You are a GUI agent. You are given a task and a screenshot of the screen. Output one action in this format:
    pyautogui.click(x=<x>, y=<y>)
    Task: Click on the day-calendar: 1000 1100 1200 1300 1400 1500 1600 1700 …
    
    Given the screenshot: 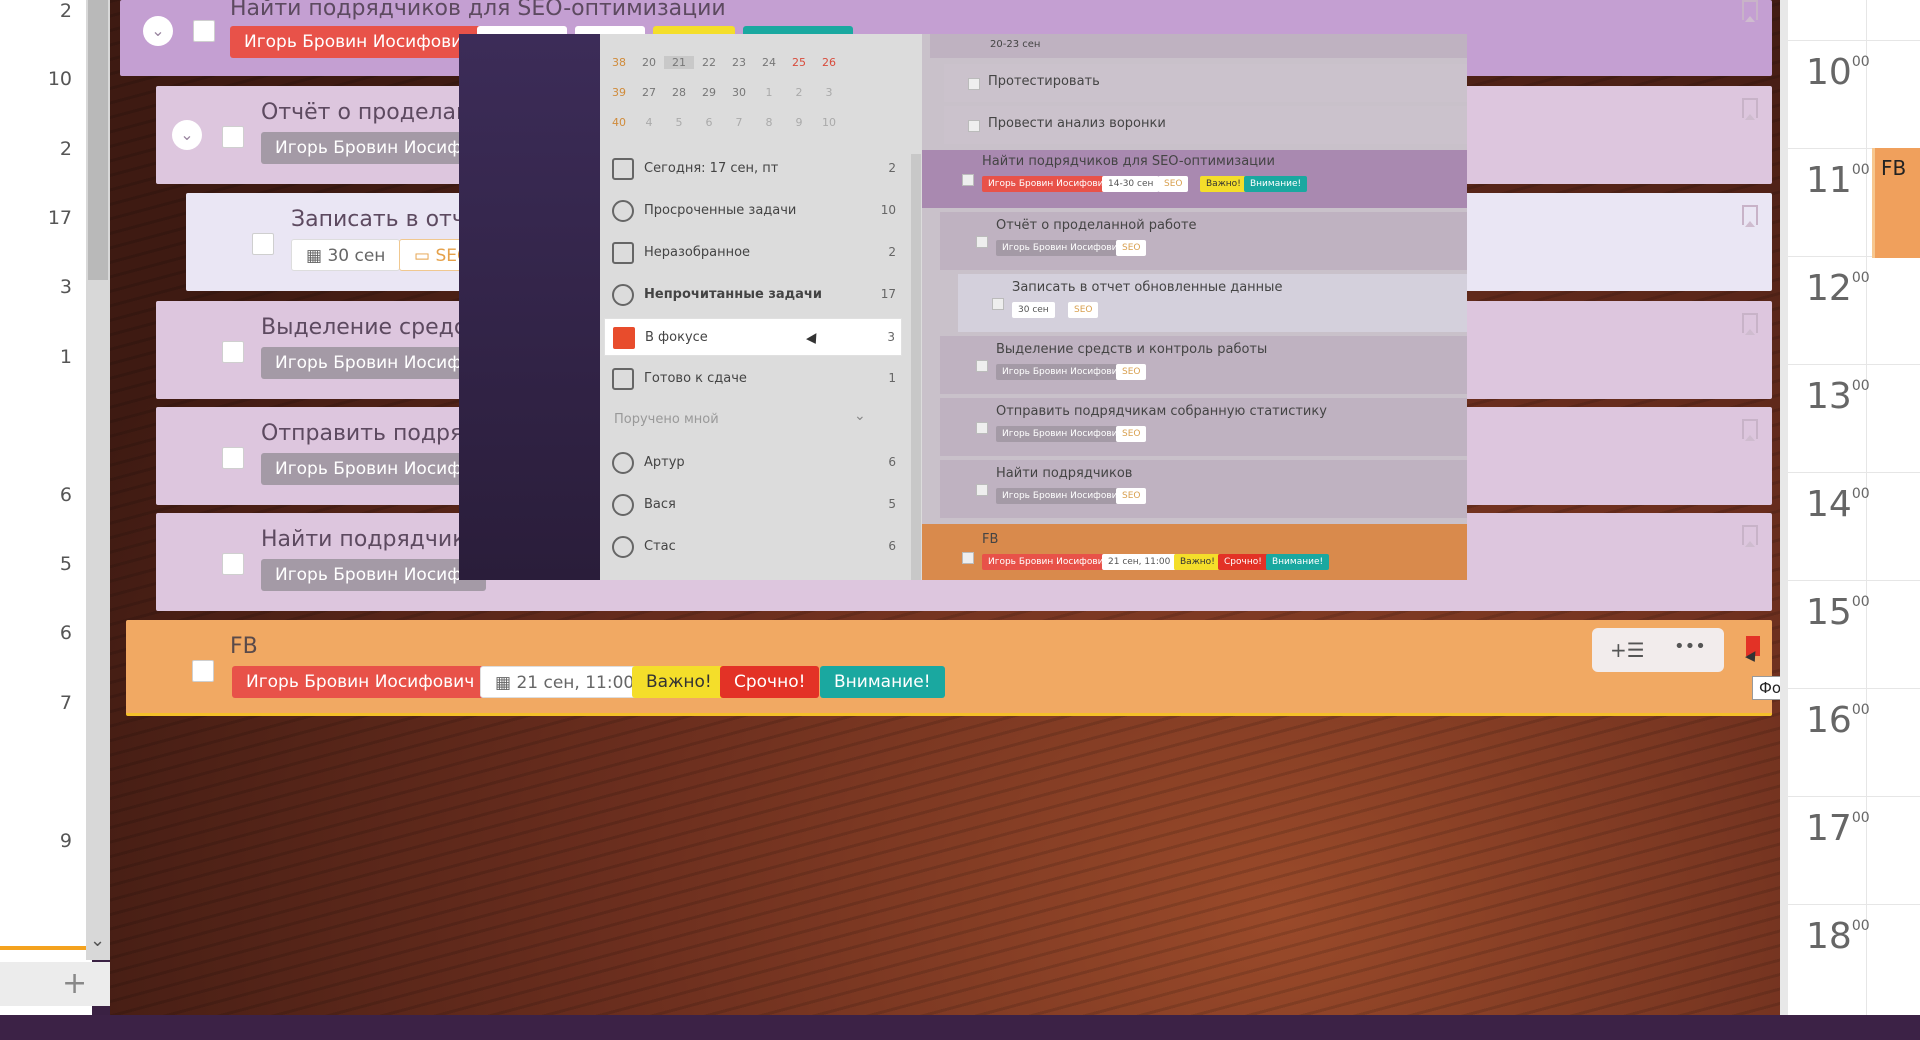 What is the action you would take?
    pyautogui.click(x=1850, y=507)
    